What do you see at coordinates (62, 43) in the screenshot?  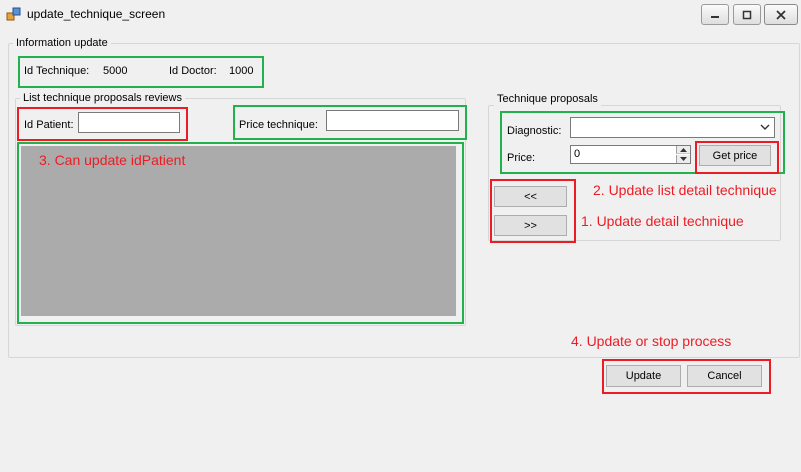 I see `information-update-title: Information update` at bounding box center [62, 43].